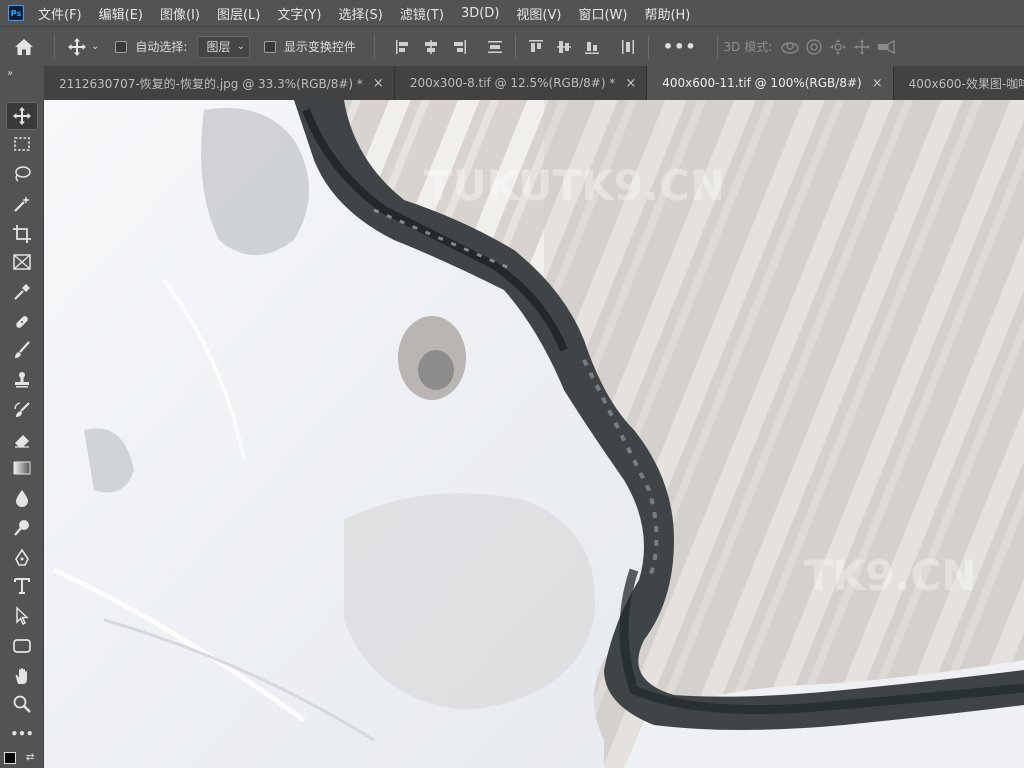 This screenshot has height=768, width=1024. I want to click on auto-select-checkbox, so click(121, 46).